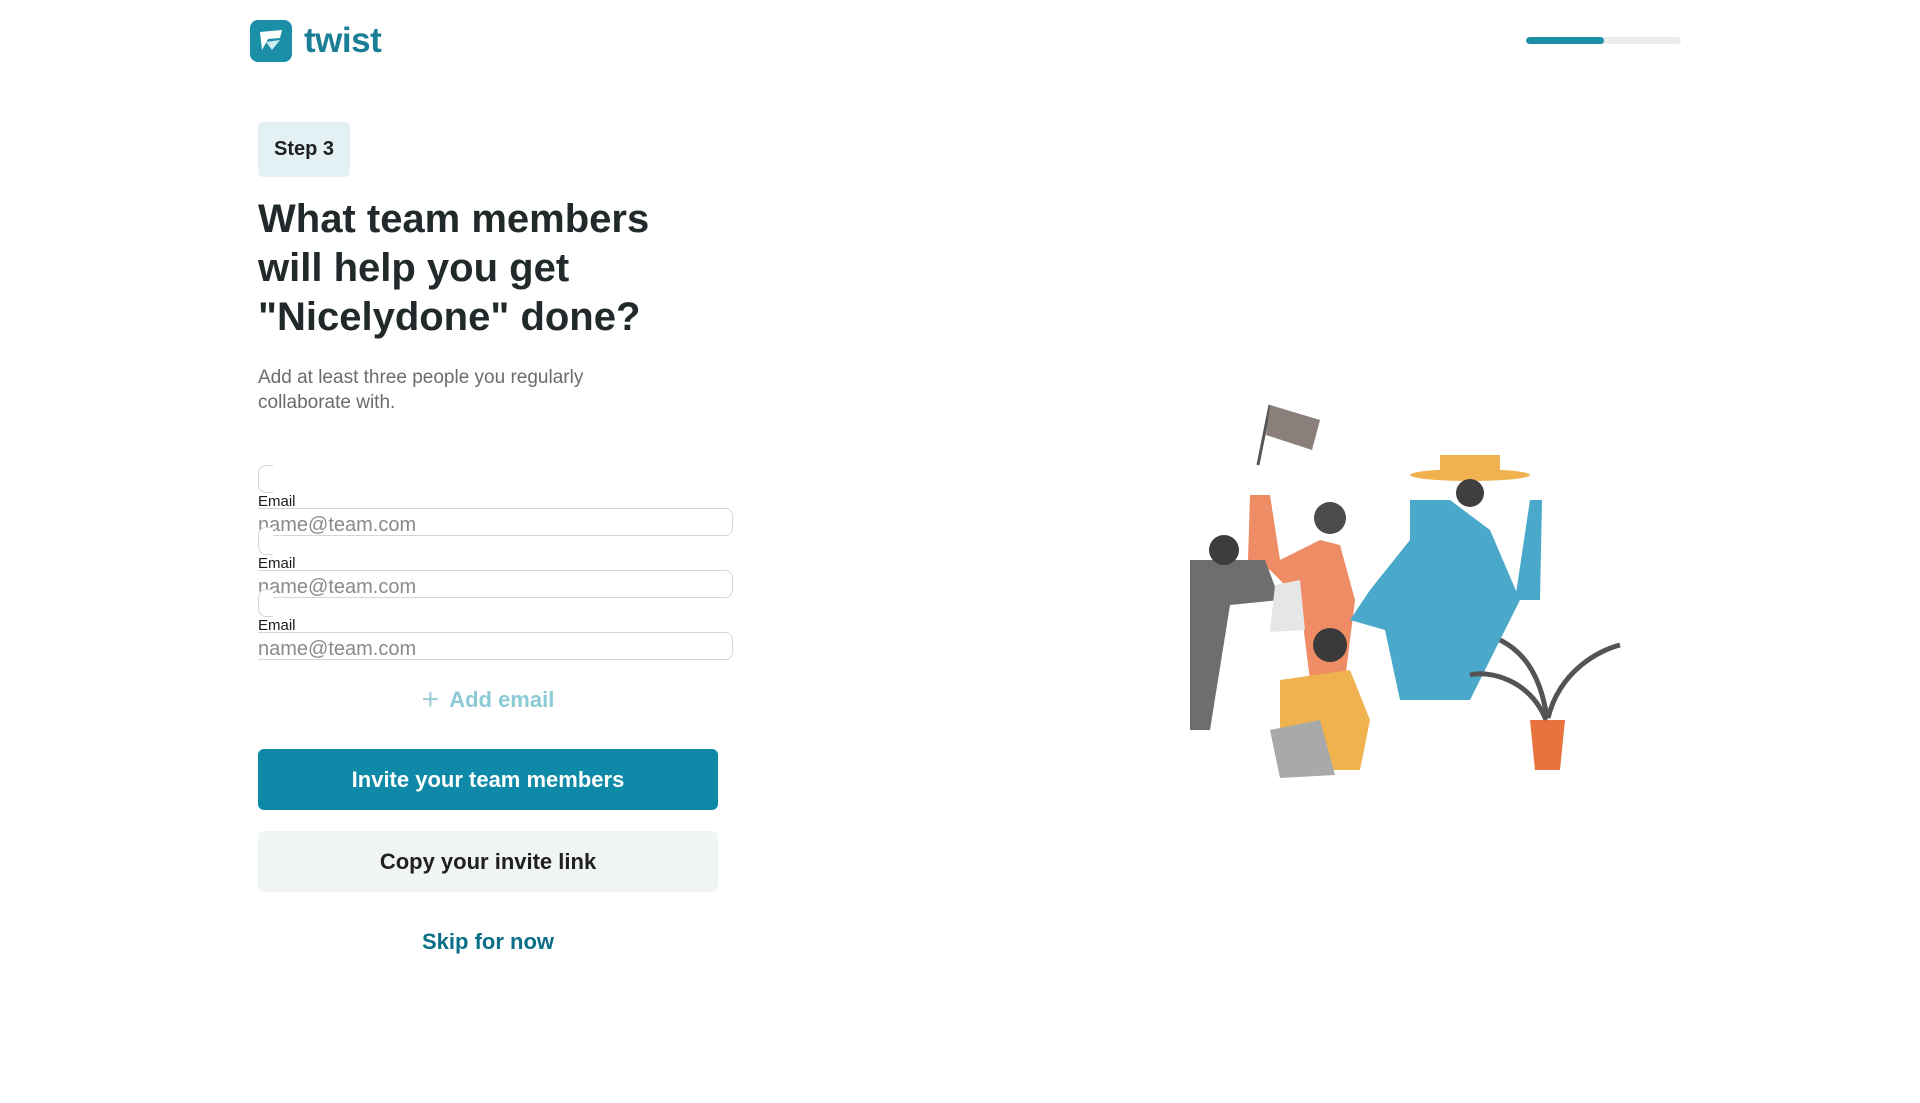  What do you see at coordinates (502, 699) in the screenshot?
I see `add-email-label: Add email` at bounding box center [502, 699].